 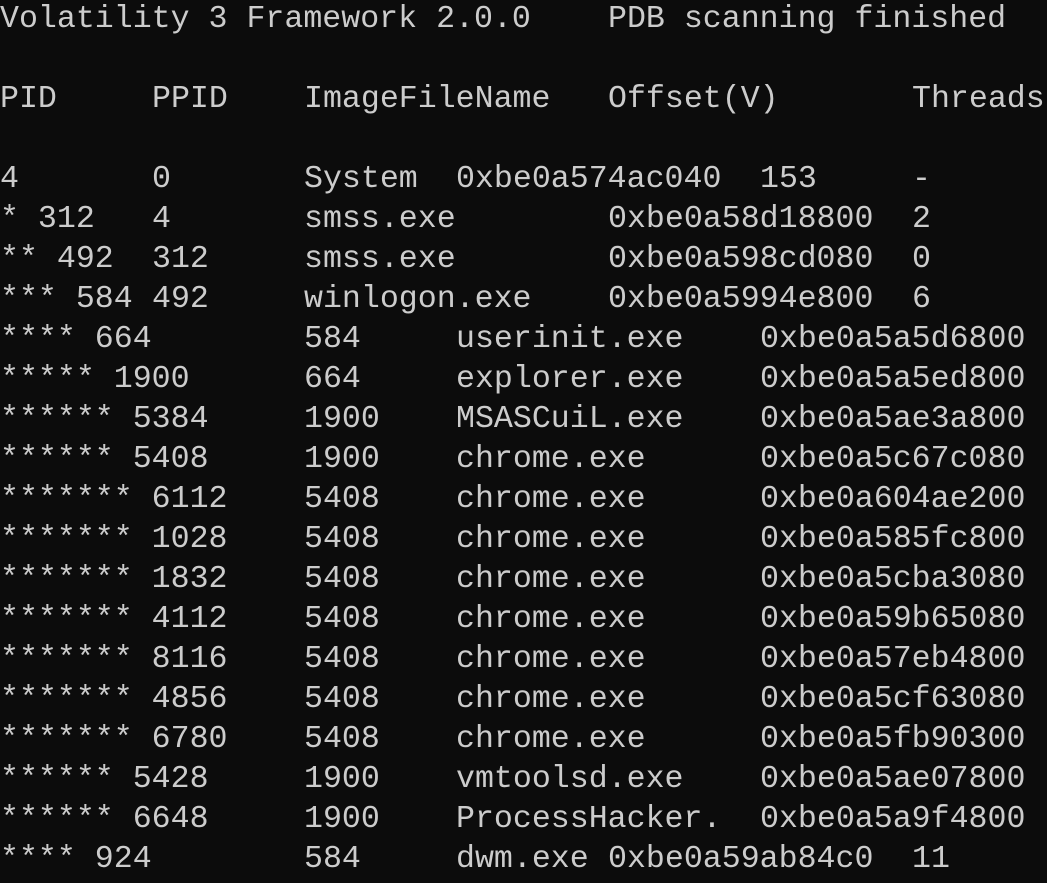 I want to click on column-header-imagefilename: ImageFileName, so click(x=427, y=99).